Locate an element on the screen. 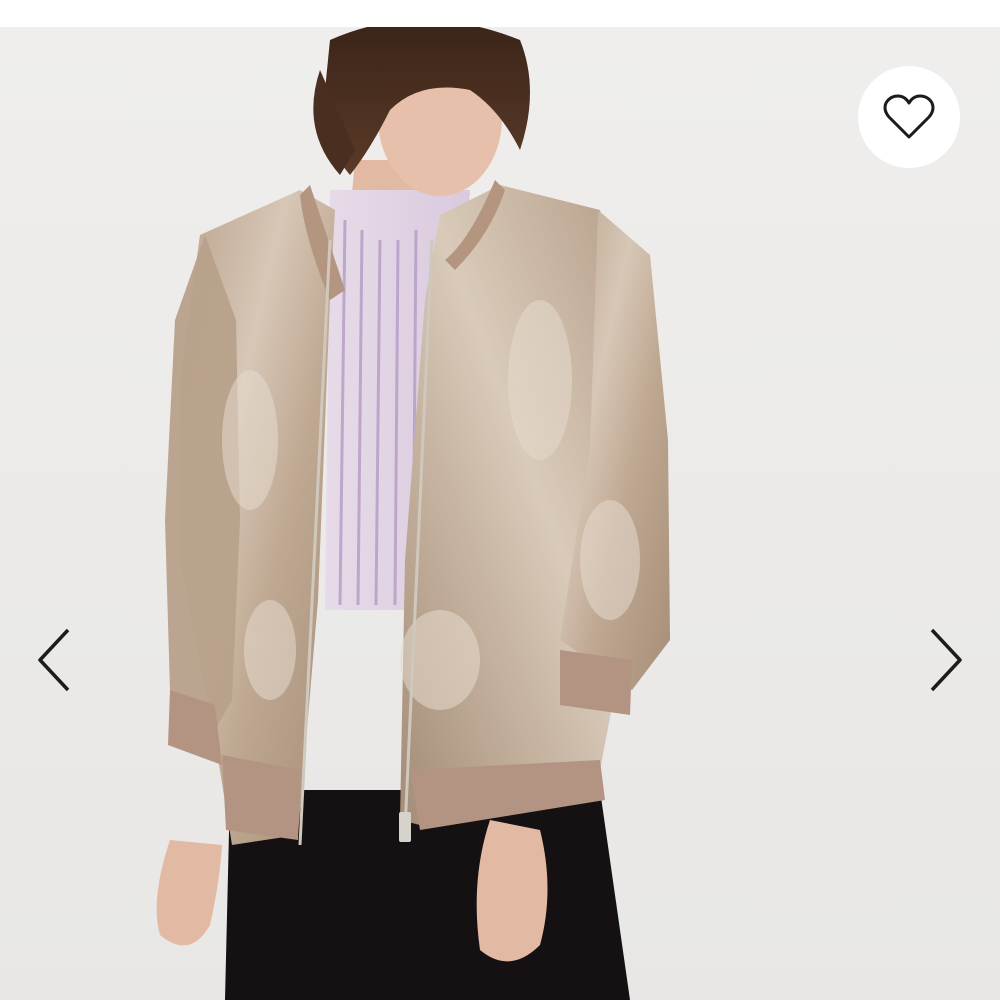 This screenshot has width=1000, height=1000. previous-image-button is located at coordinates (54, 660).